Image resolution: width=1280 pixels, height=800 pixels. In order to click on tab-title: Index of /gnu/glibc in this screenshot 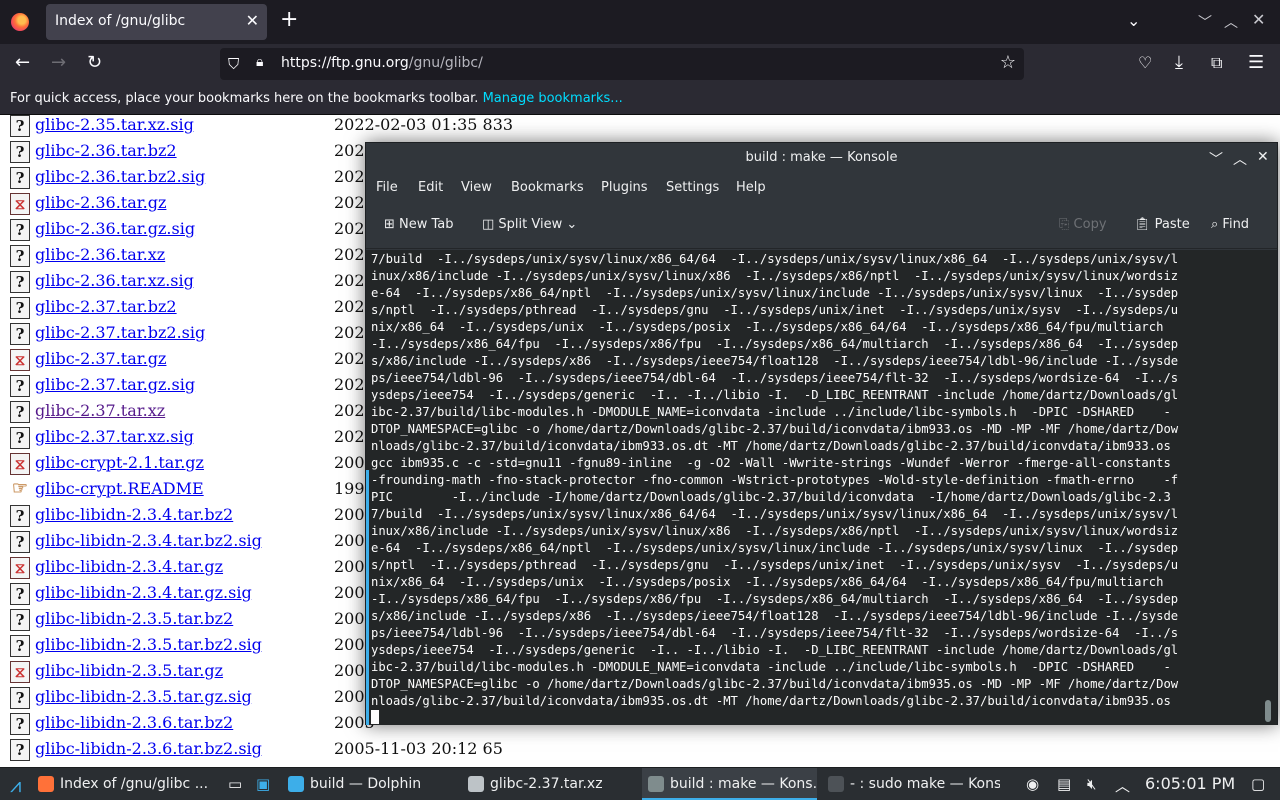, I will do `click(120, 21)`.